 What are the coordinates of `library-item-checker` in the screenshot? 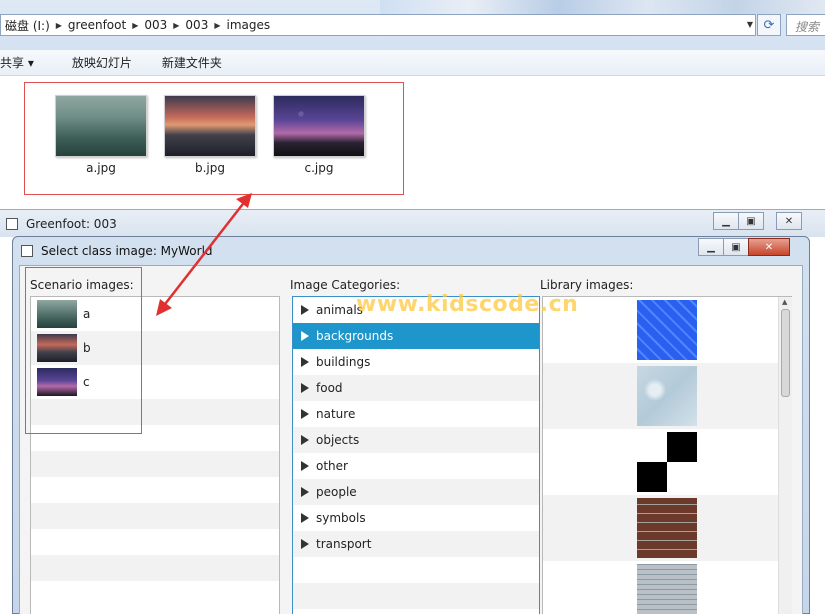 It's located at (667, 462).